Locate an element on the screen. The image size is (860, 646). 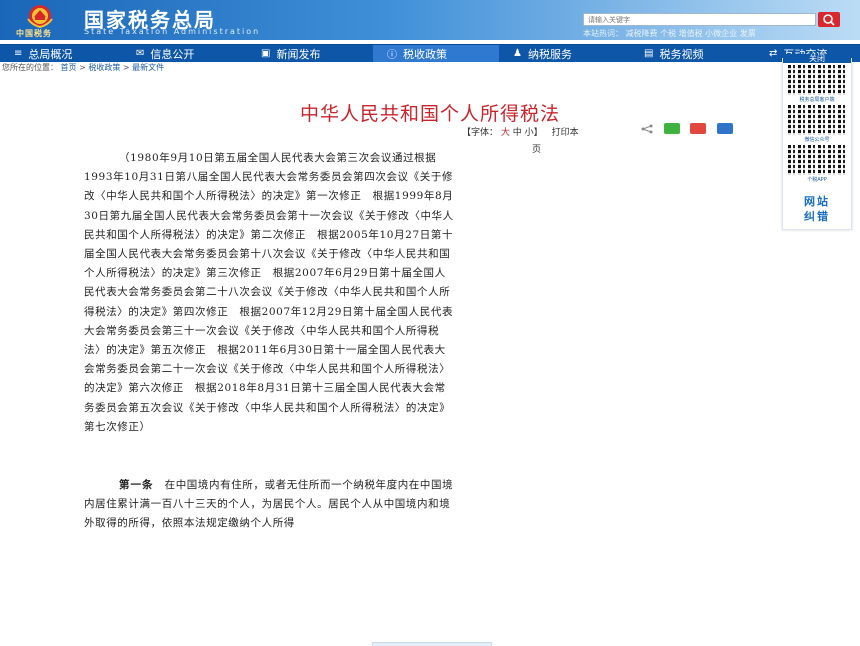
article-tools: 【字体： 大 中 小】 打印本 is located at coordinates (520, 131).